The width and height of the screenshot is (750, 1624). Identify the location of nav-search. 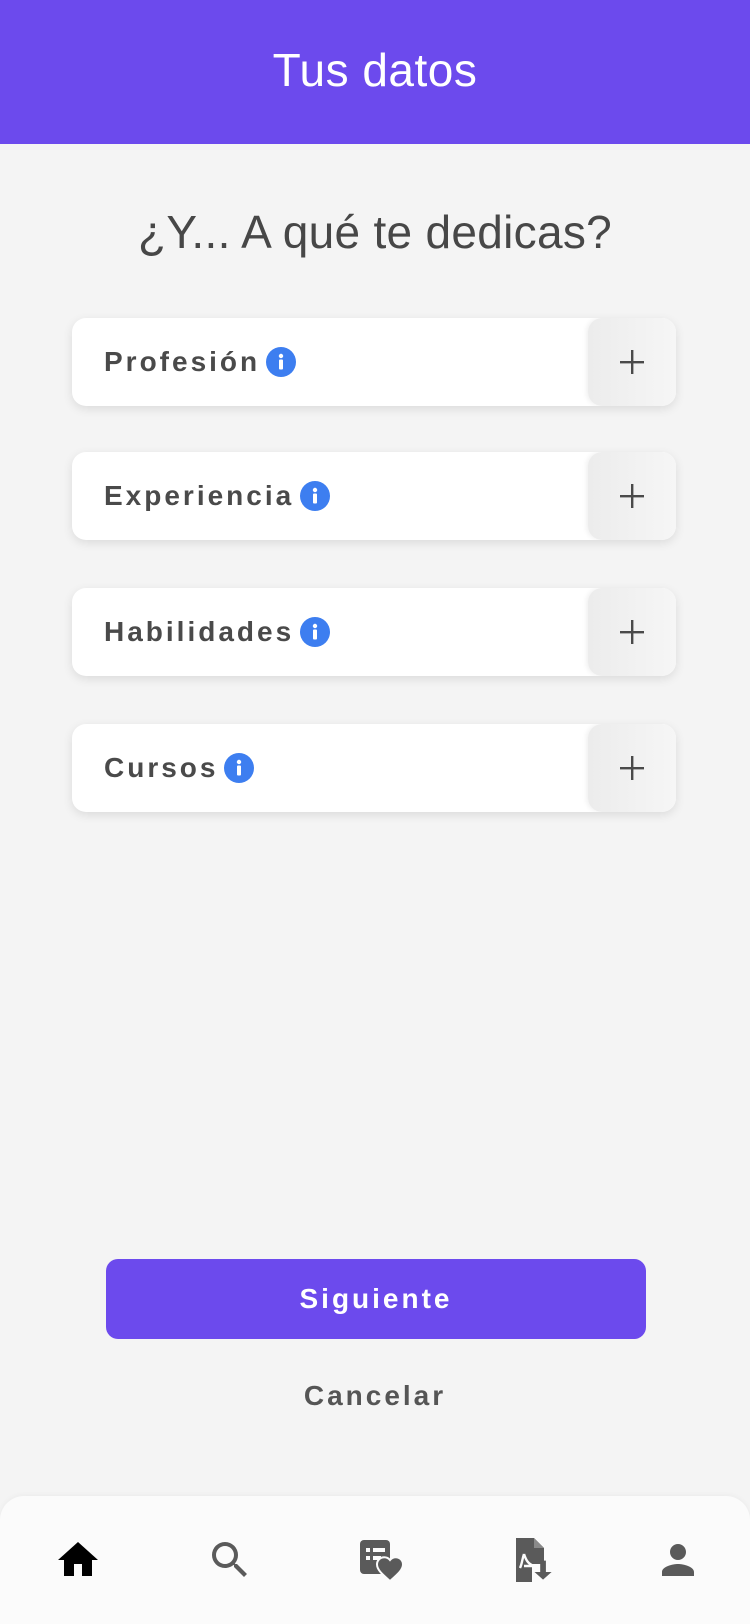
(230, 1560).